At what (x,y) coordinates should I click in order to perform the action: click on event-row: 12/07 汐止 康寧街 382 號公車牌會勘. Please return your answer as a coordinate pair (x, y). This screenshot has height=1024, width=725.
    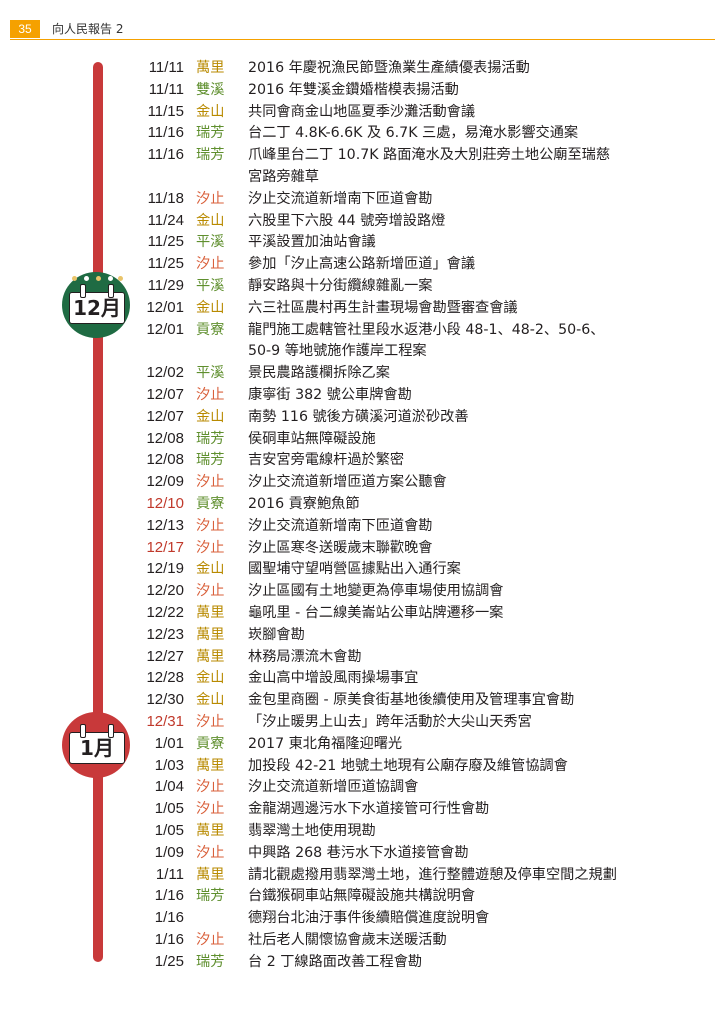
    Looking at the image, I should click on (362, 395).